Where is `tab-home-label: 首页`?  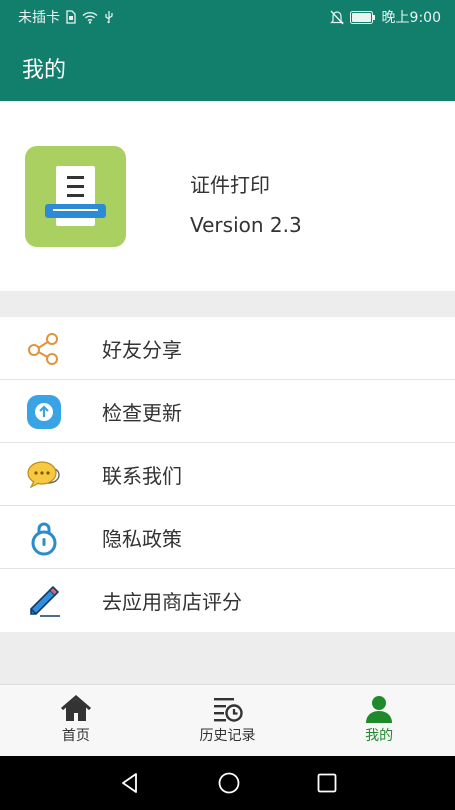 tab-home-label: 首页 is located at coordinates (75, 736).